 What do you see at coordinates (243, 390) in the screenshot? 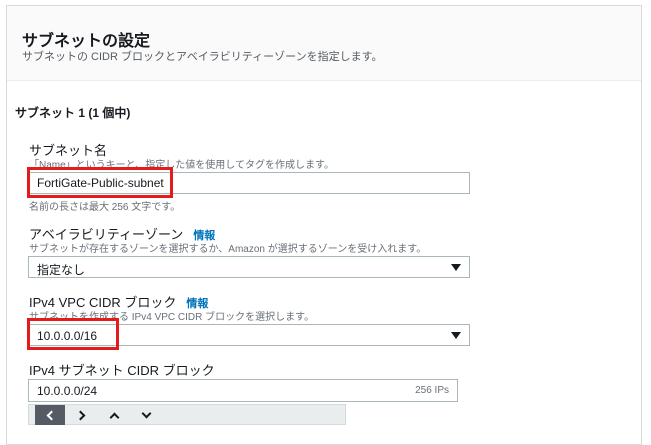
I see `subnet-cidr-input: 10.0.0.0/24 256 IPs` at bounding box center [243, 390].